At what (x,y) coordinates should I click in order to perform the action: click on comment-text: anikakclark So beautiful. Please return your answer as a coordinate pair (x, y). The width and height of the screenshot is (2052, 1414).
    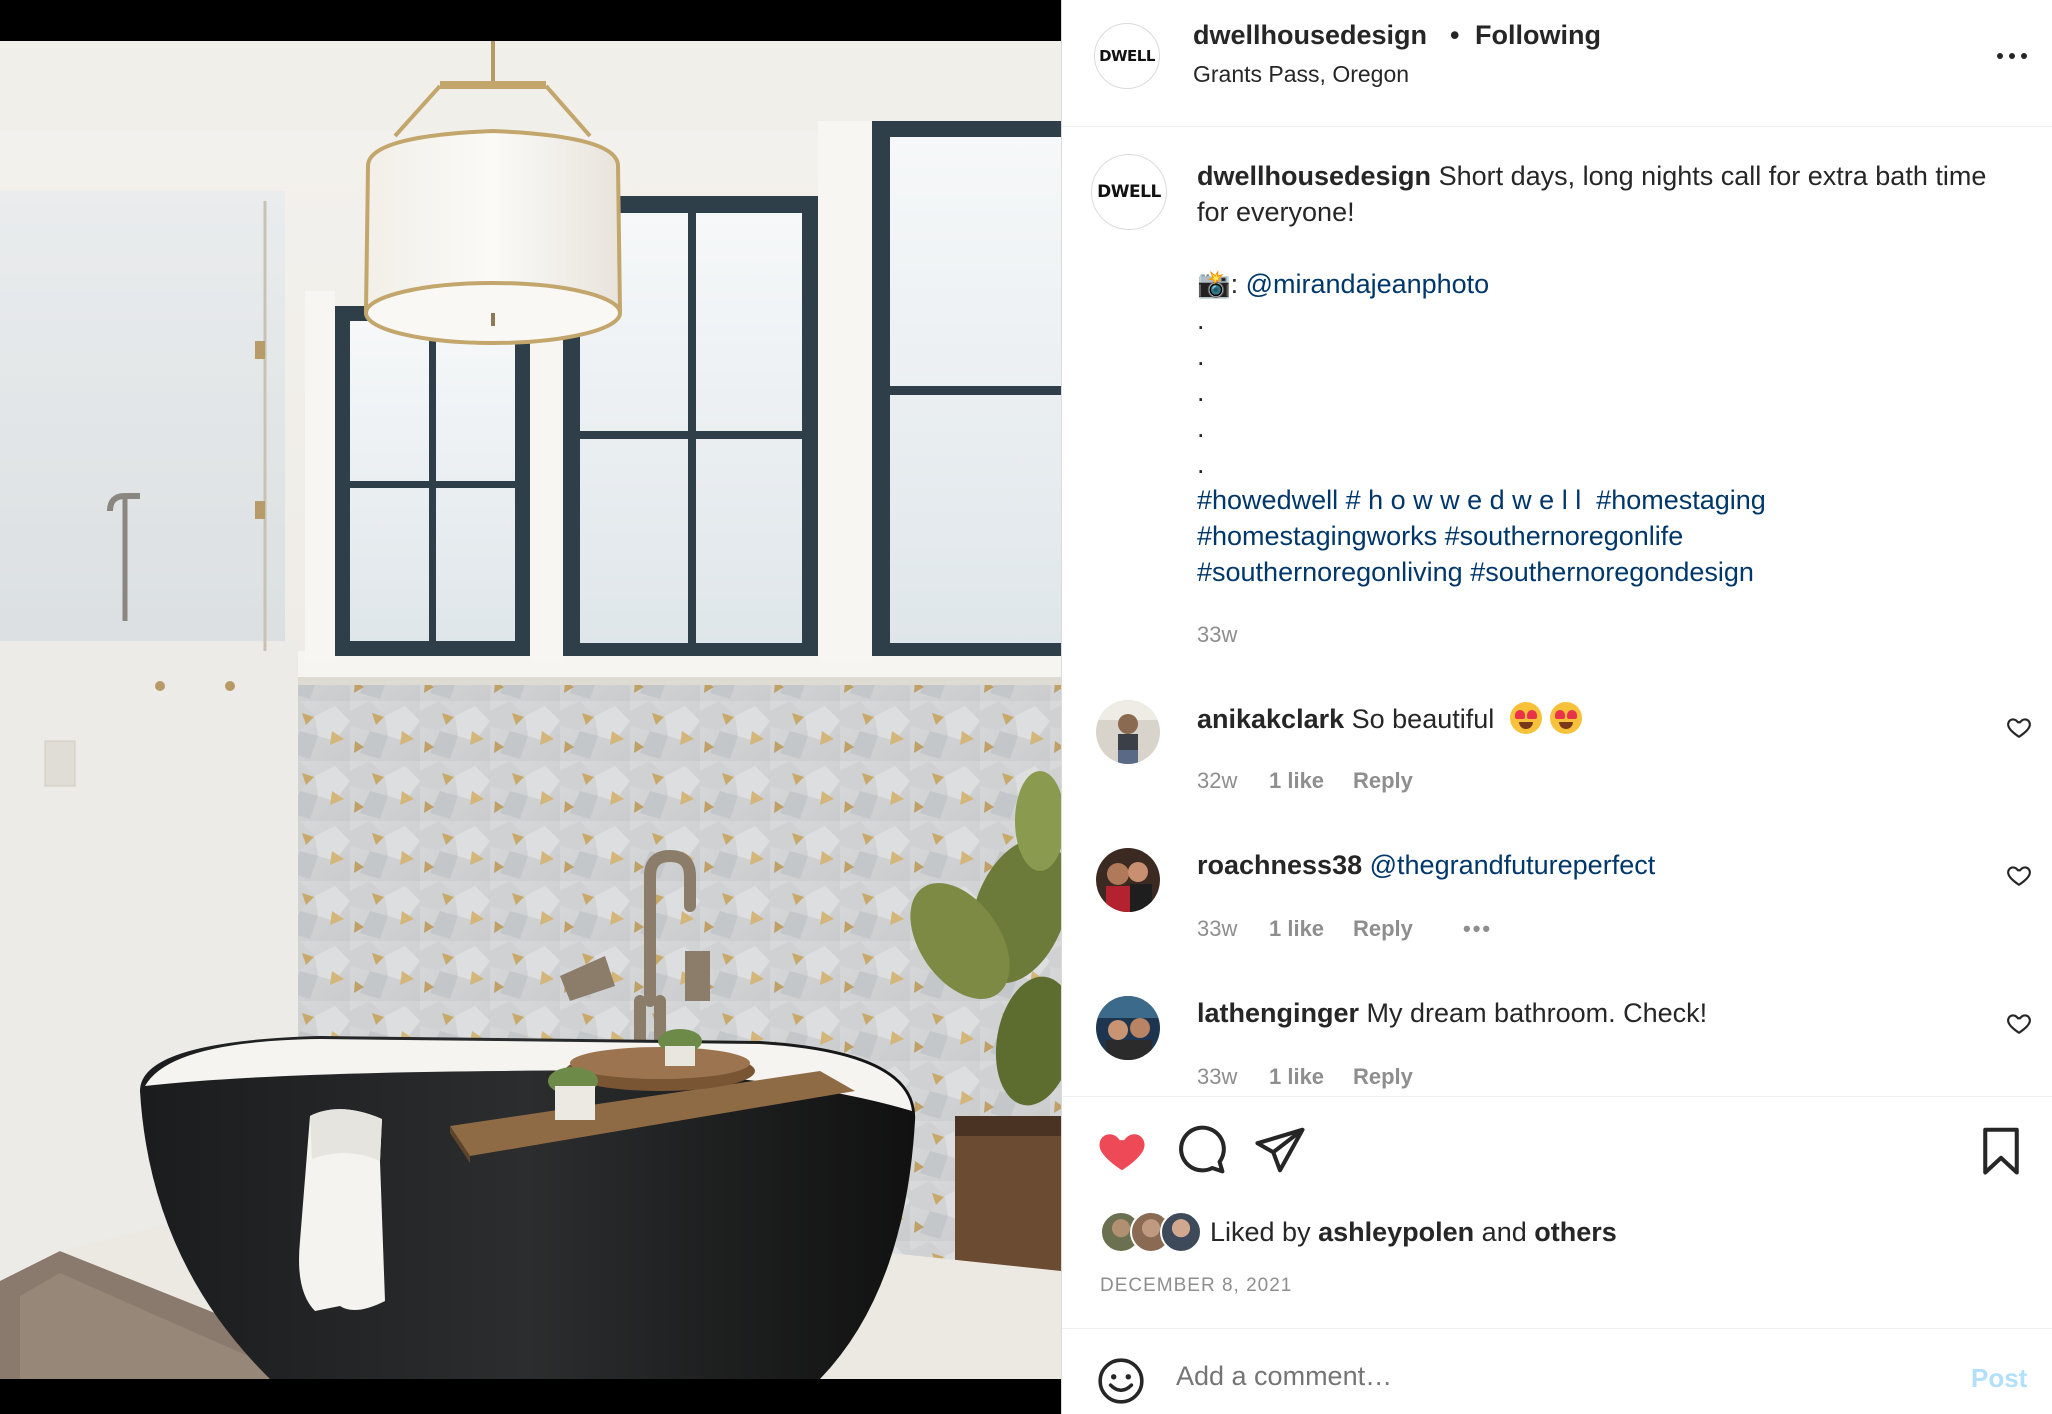
    Looking at the image, I should click on (1389, 718).